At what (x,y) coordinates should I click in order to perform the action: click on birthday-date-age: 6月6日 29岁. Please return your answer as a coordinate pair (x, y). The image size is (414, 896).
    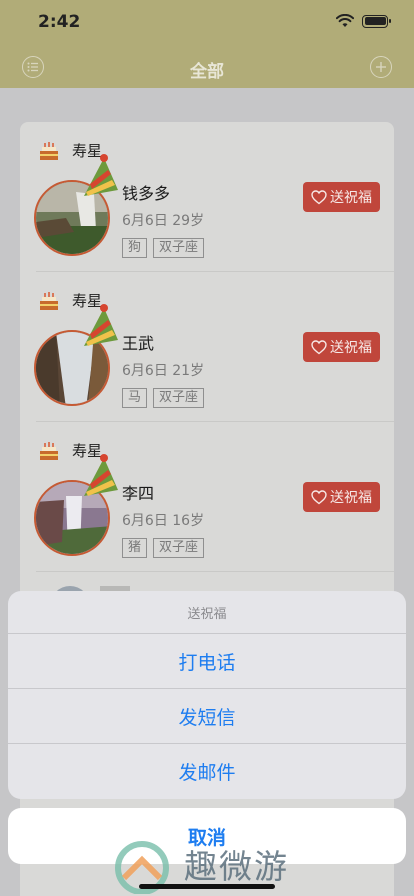
    Looking at the image, I should click on (163, 221).